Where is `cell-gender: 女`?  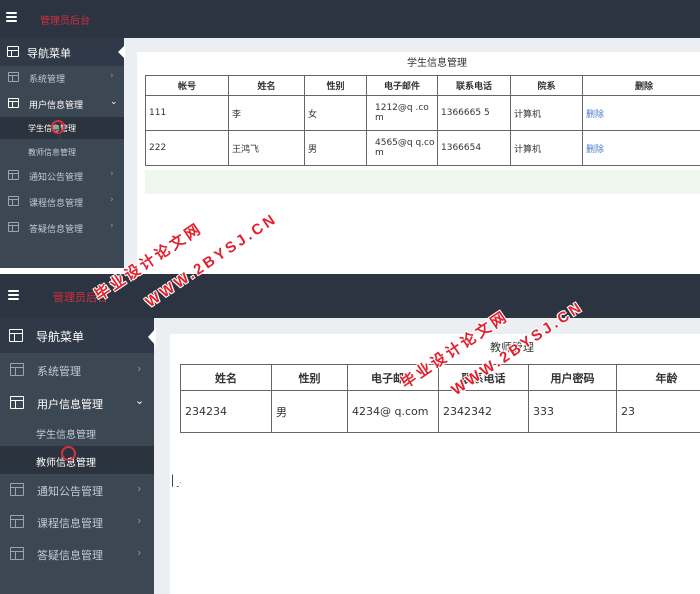
cell-gender: 女 is located at coordinates (335, 113).